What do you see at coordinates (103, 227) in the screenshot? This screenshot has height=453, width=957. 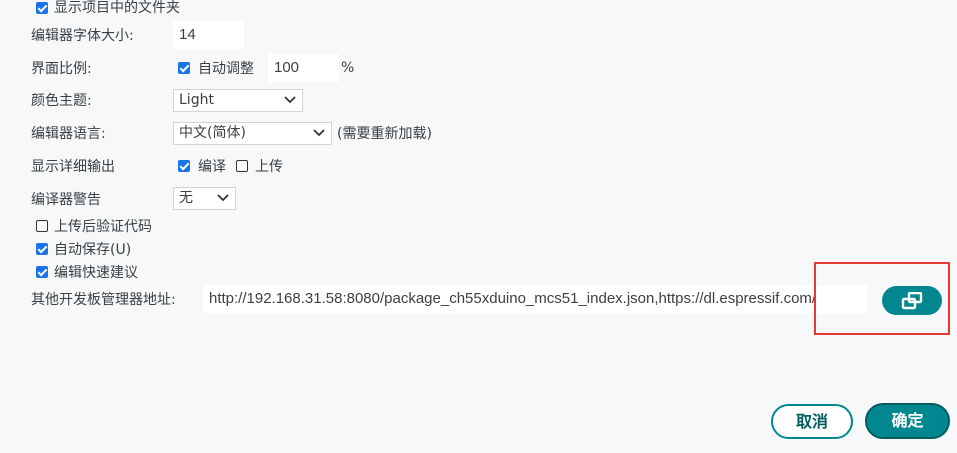 I see `verify-after-upload-label: 上传后验证代码` at bounding box center [103, 227].